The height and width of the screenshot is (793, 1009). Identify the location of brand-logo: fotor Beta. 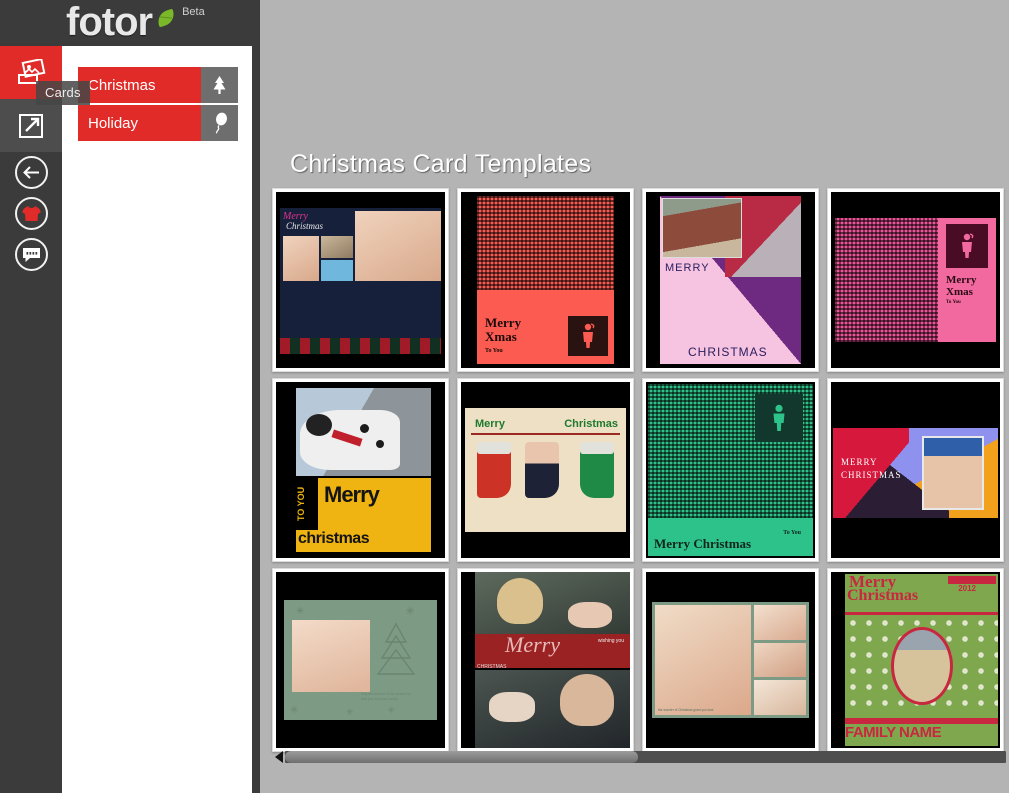
(135, 22).